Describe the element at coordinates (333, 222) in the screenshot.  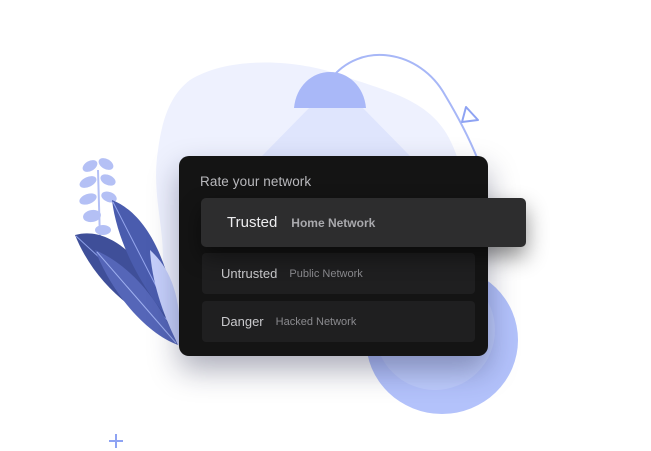
I see `option-sublabel: Home Network` at that location.